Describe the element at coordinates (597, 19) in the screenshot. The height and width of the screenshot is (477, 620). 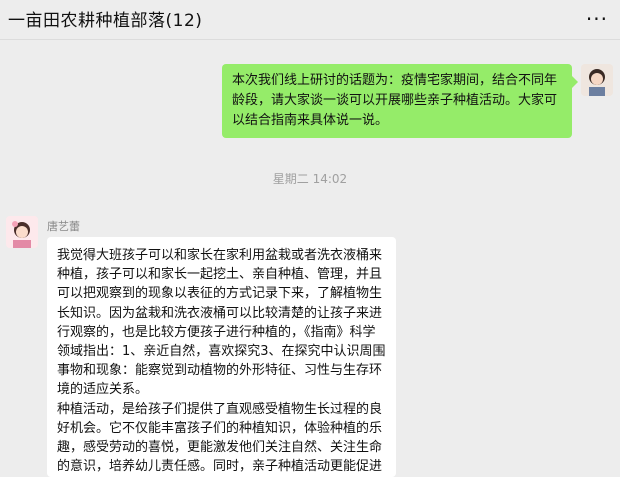
I see `more-options-icon: ···` at that location.